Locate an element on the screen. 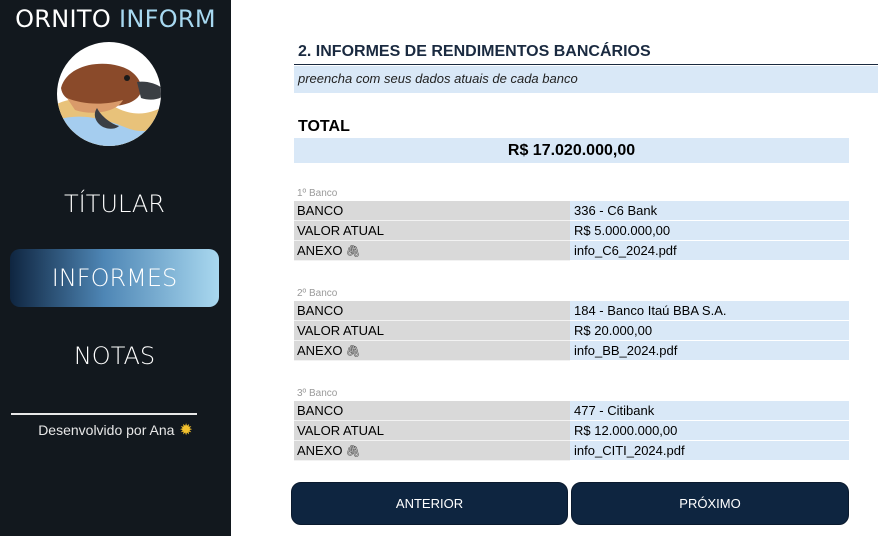 Image resolution: width=878 pixels, height=536 pixels. bank-row-valor: VALOR ATUAL R$ 5.000.000,00 is located at coordinates (571, 231).